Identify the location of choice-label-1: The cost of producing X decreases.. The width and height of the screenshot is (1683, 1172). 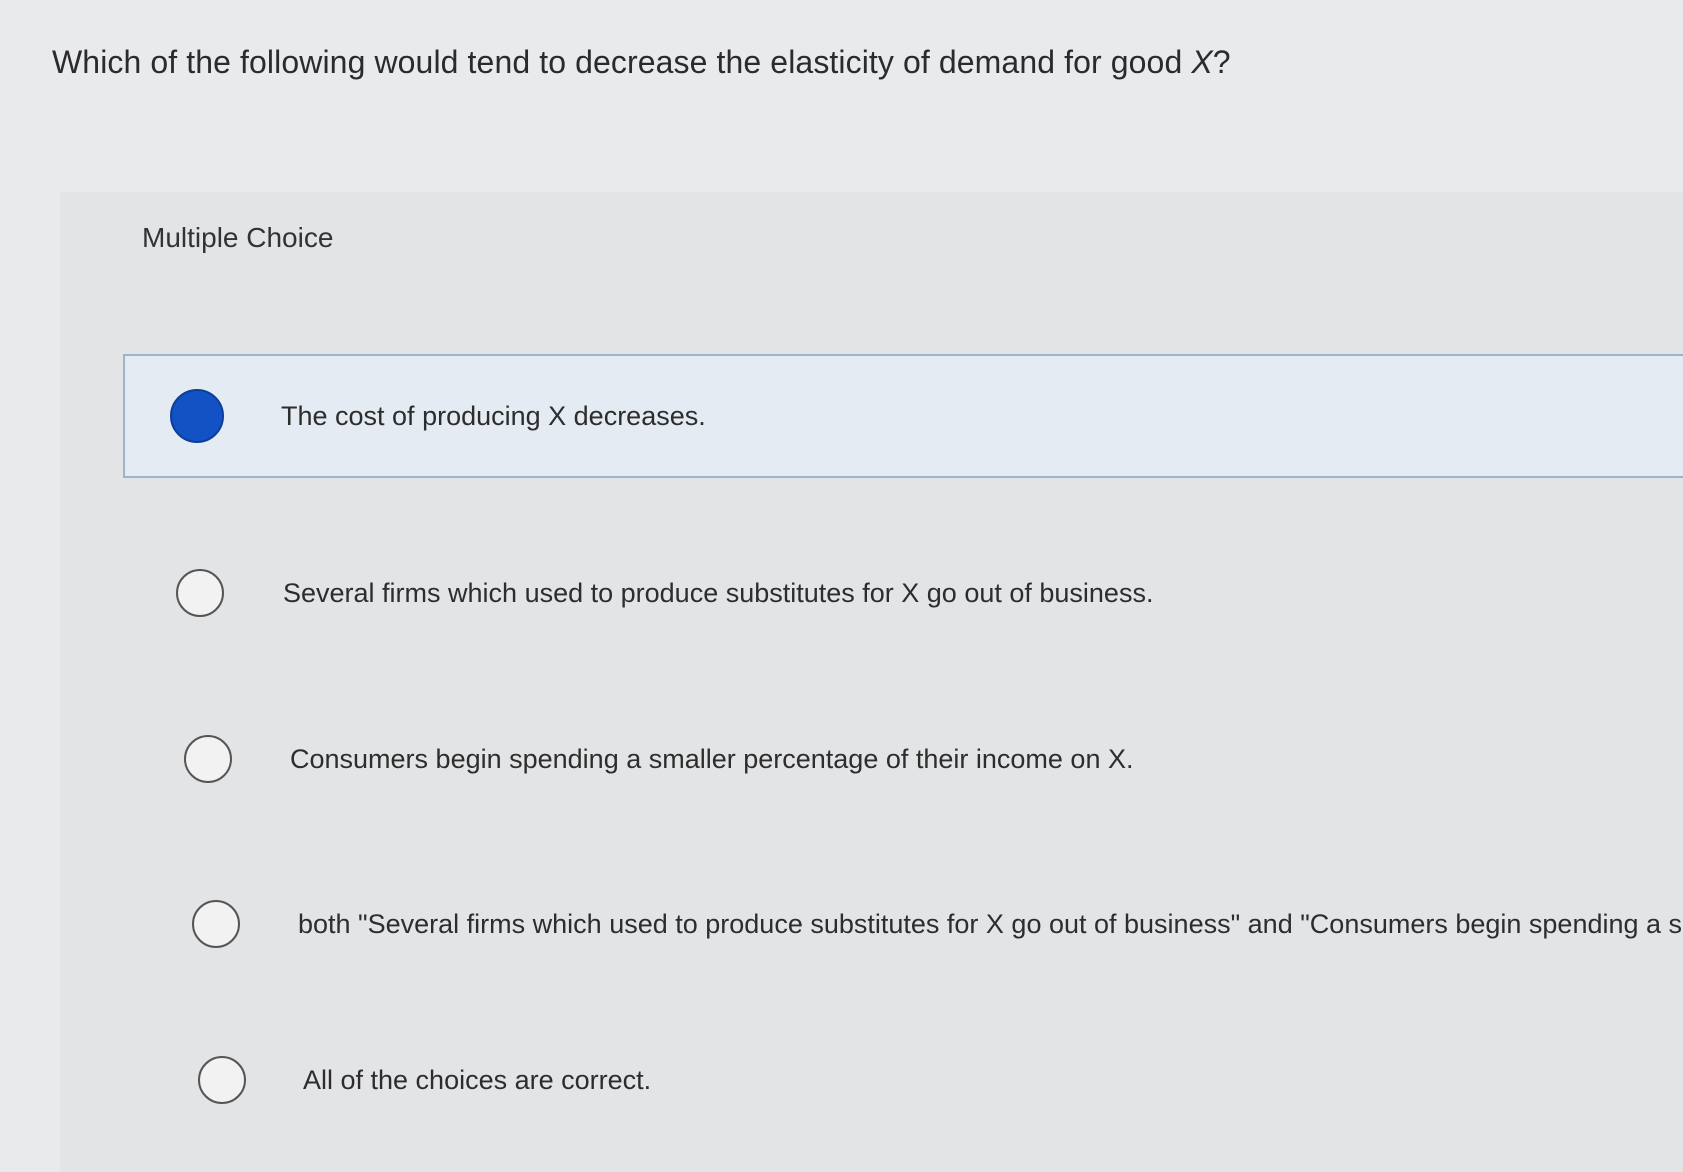
(493, 415).